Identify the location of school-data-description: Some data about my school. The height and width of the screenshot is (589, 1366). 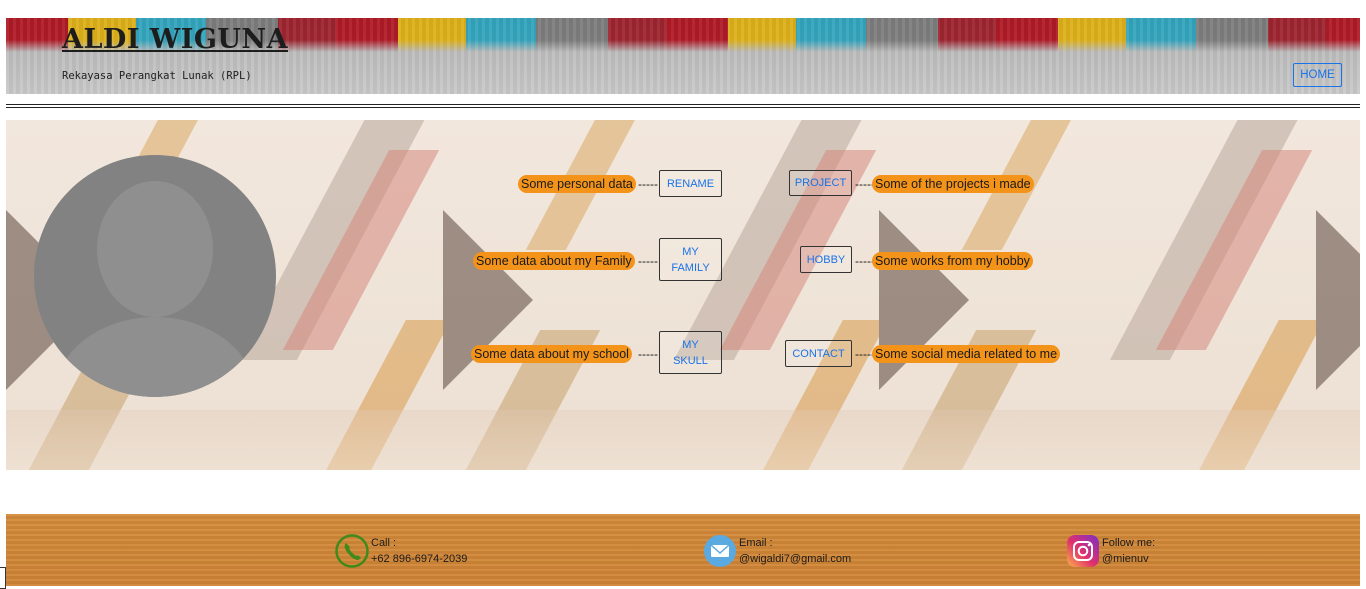
(551, 354).